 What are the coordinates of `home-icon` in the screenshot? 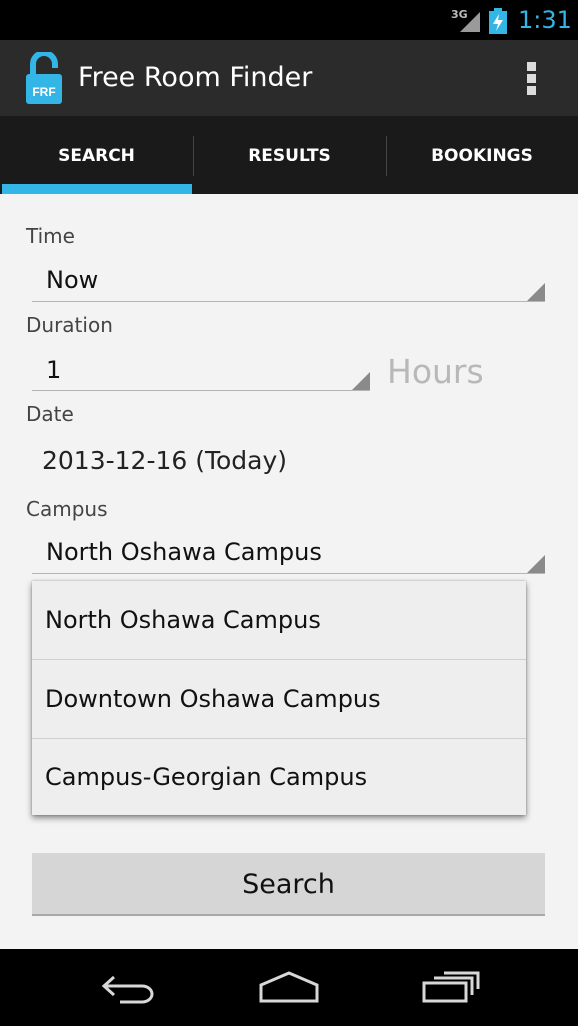 It's located at (289, 987).